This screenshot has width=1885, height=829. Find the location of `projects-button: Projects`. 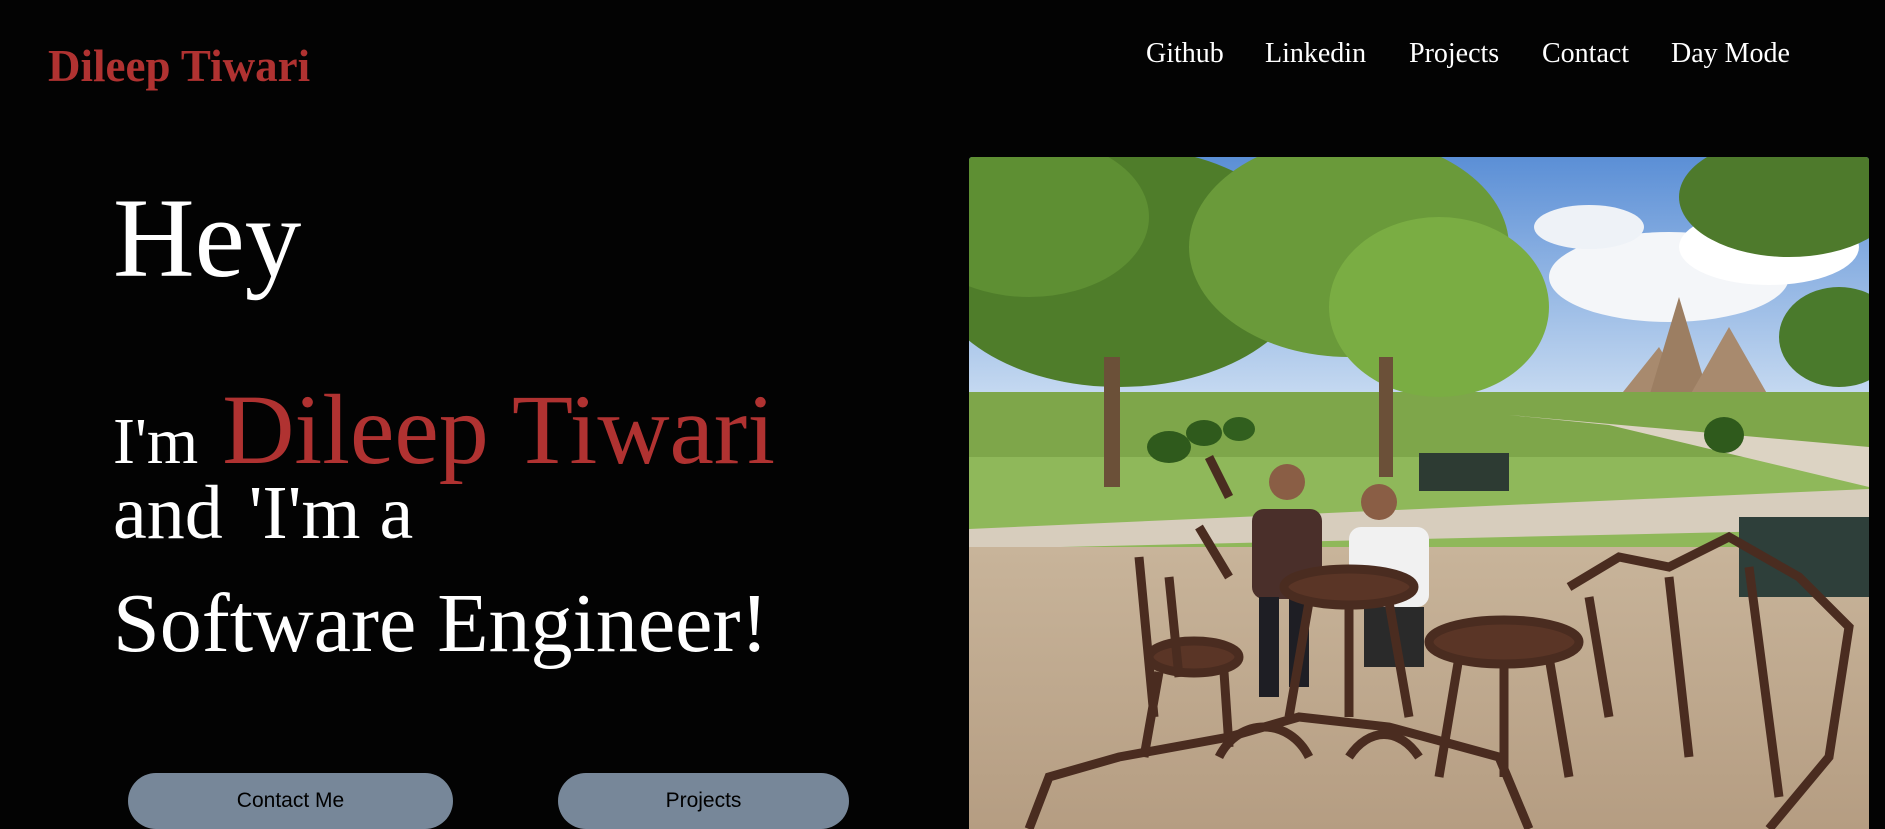

projects-button: Projects is located at coordinates (703, 801).